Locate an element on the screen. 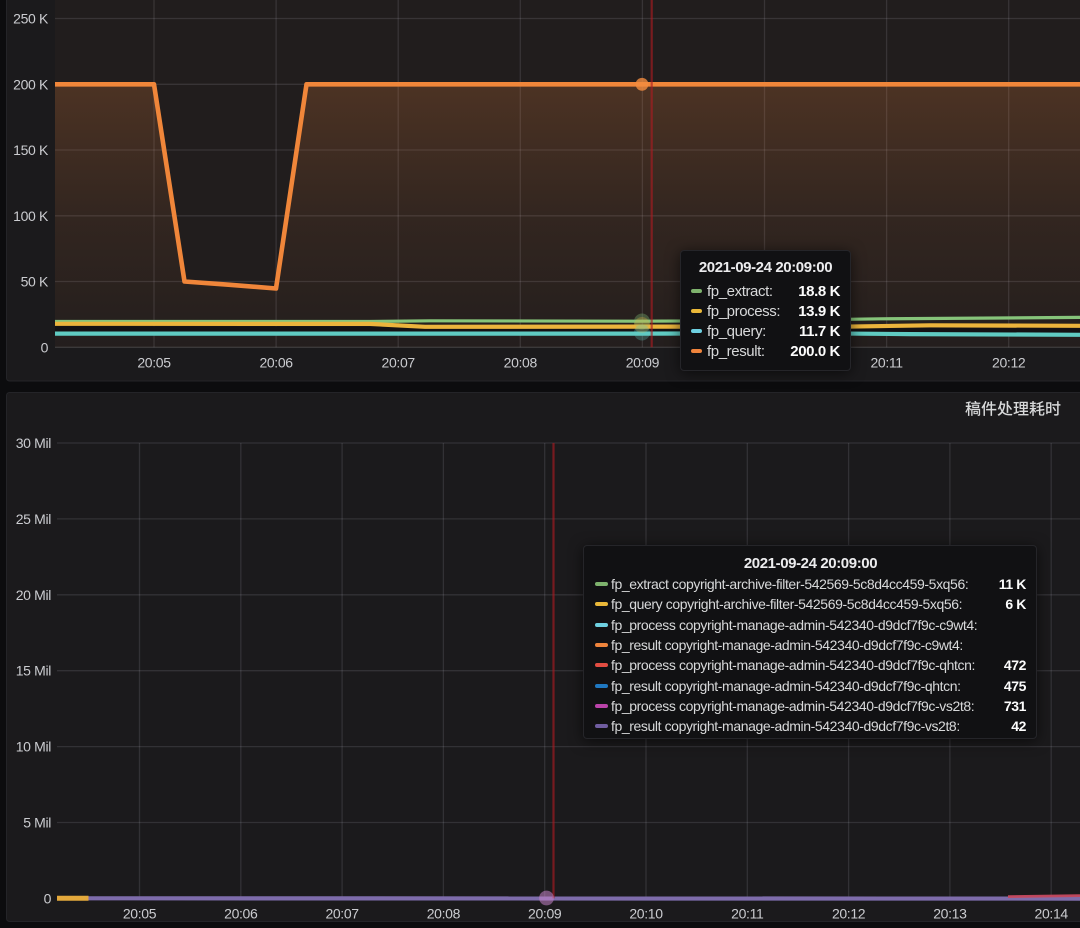  svg-text: 50 K is located at coordinates (35, 282).